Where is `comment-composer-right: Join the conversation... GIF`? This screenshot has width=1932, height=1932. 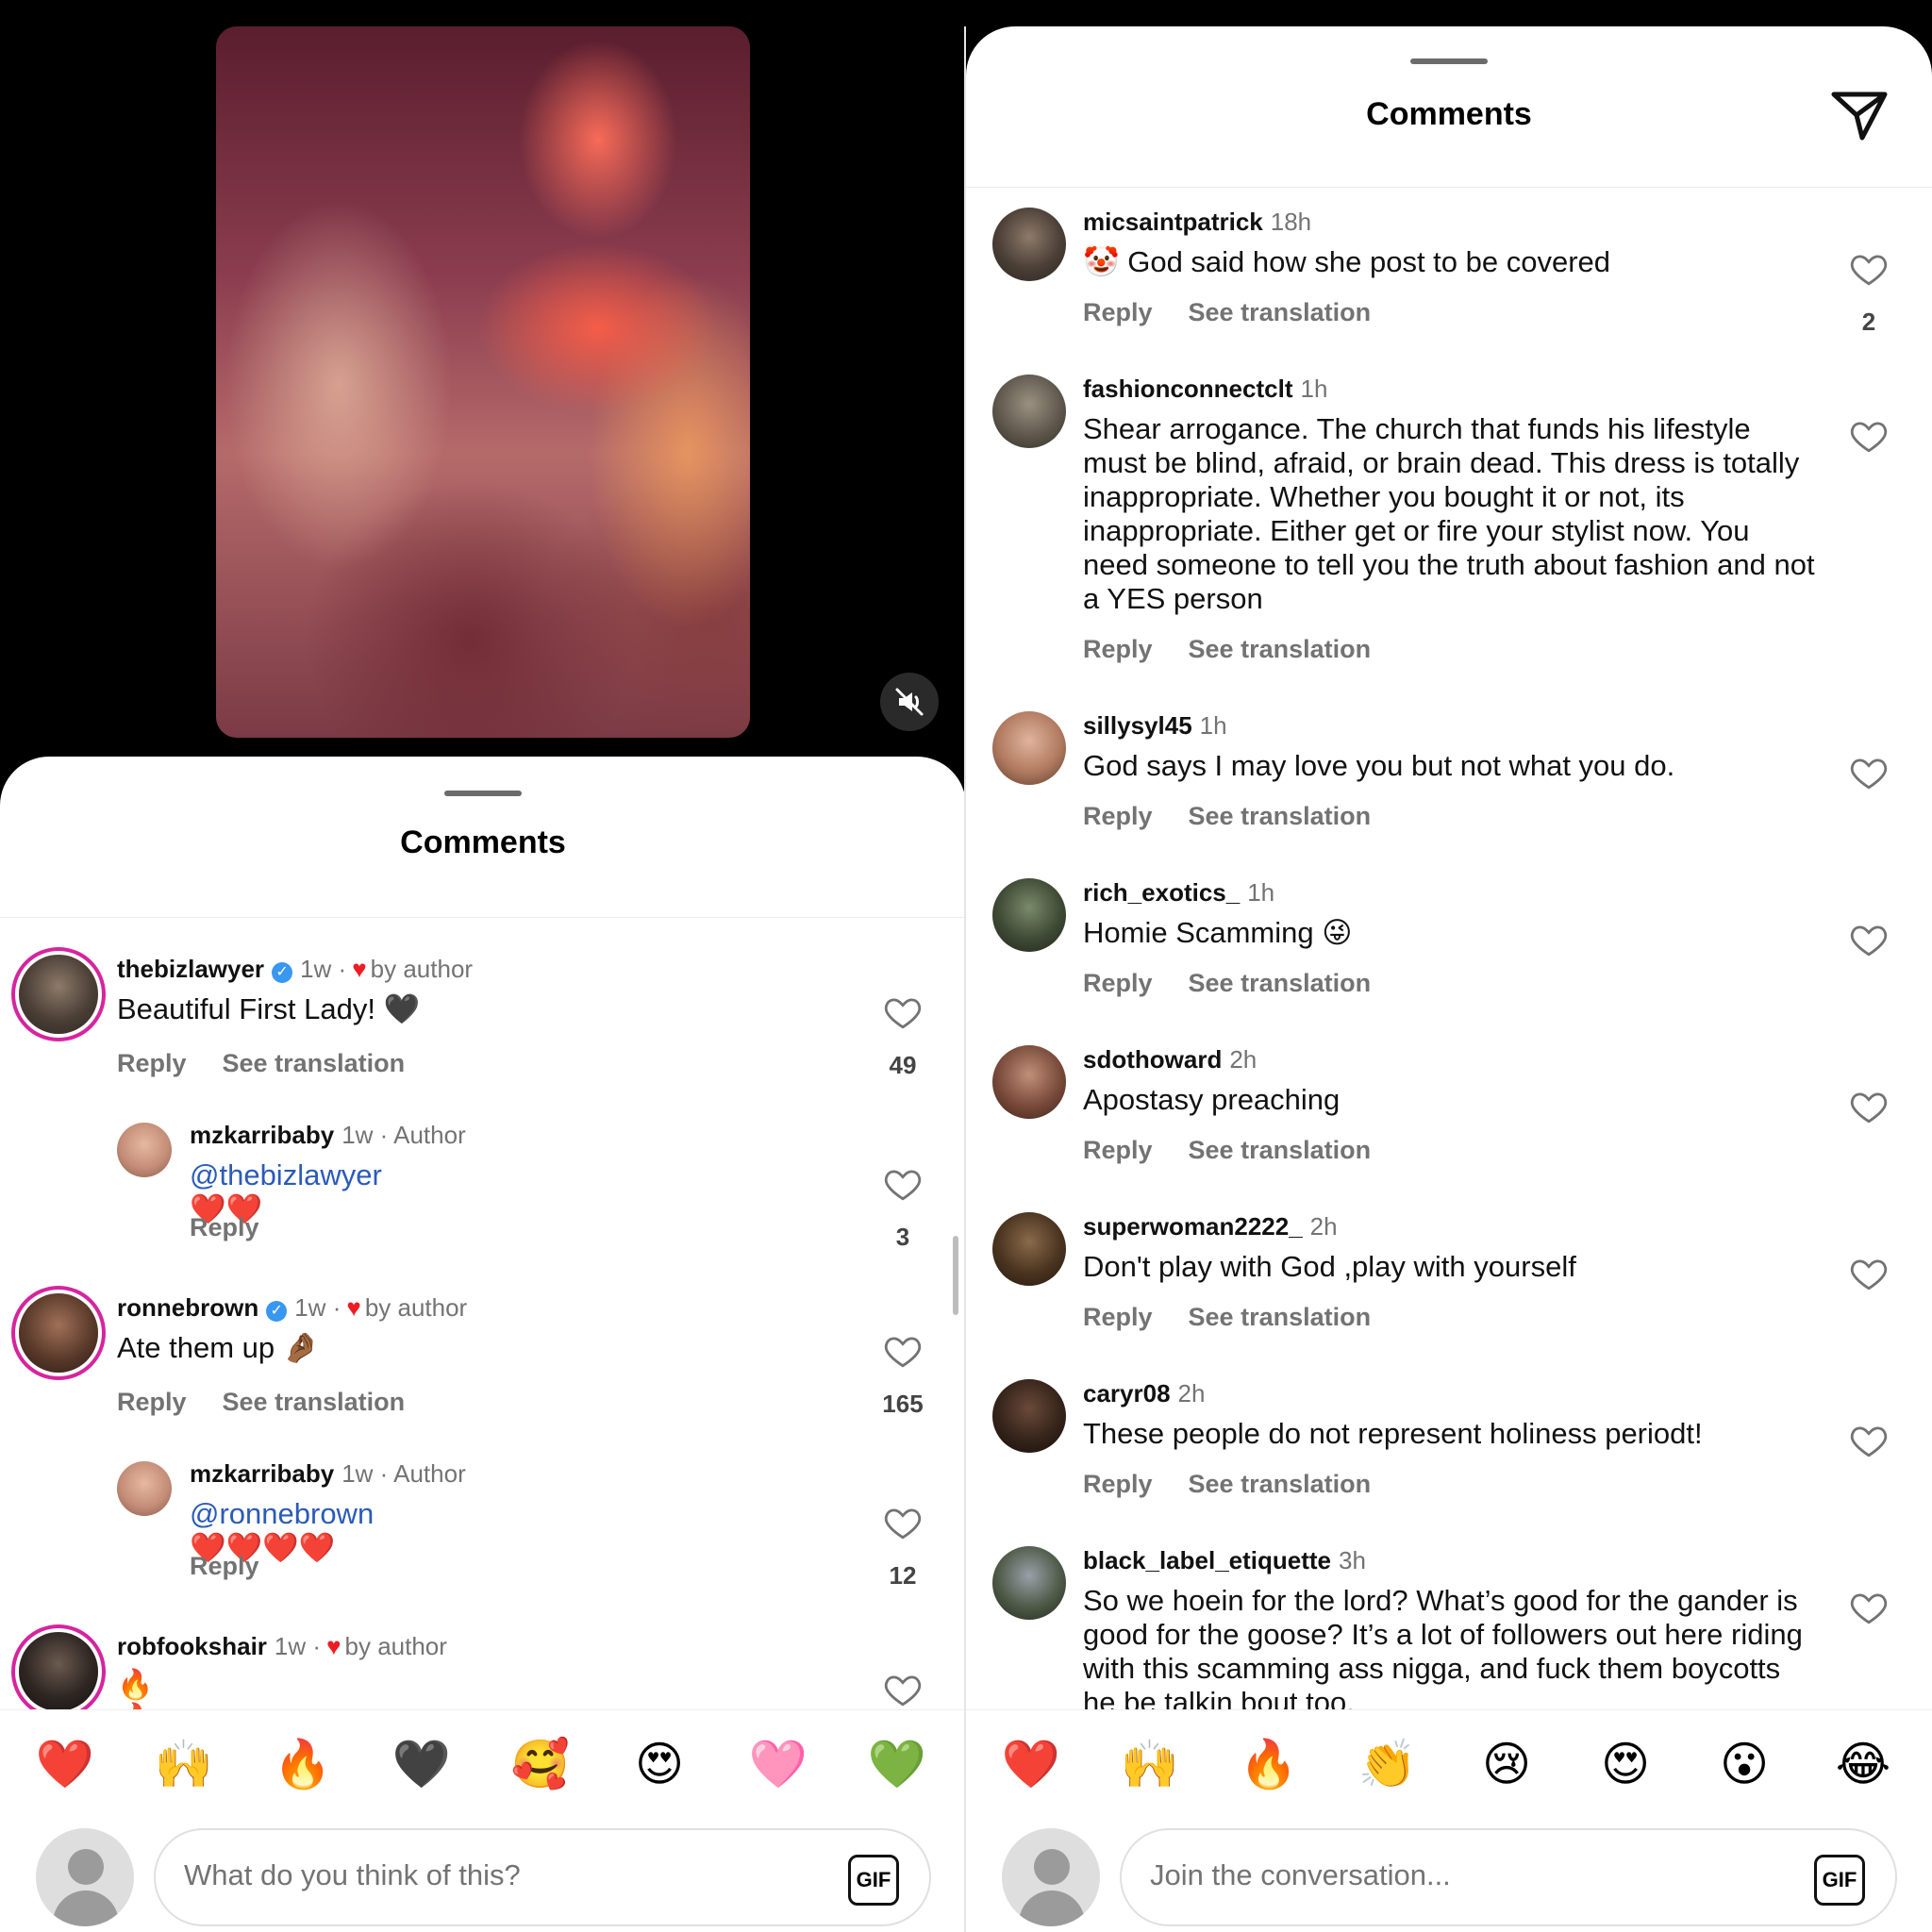
comment-composer-right: Join the conversation... GIF is located at coordinates (1449, 1878).